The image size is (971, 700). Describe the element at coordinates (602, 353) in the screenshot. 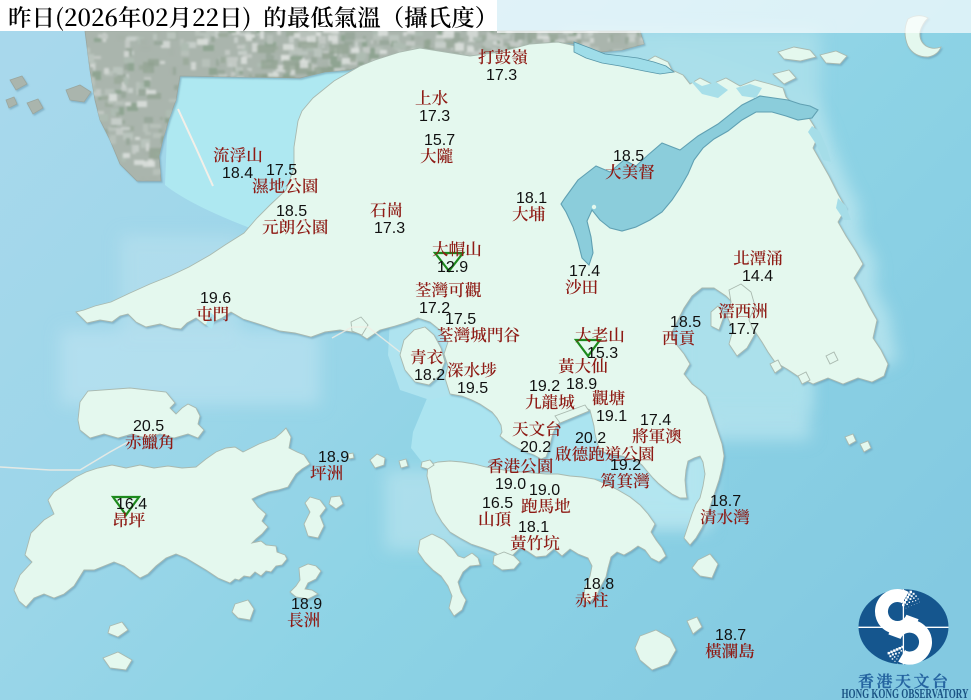

I see `svg-text: 15.3` at that location.